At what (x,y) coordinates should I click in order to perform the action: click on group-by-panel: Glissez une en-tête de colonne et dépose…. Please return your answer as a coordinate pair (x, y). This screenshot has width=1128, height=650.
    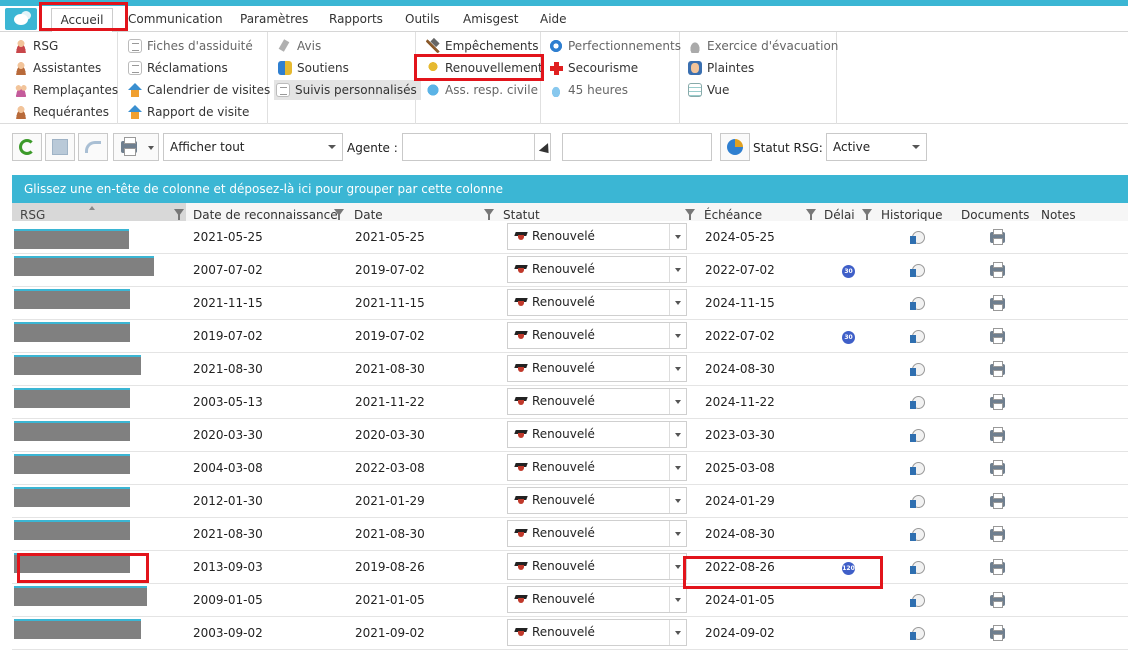
    Looking at the image, I should click on (570, 189).